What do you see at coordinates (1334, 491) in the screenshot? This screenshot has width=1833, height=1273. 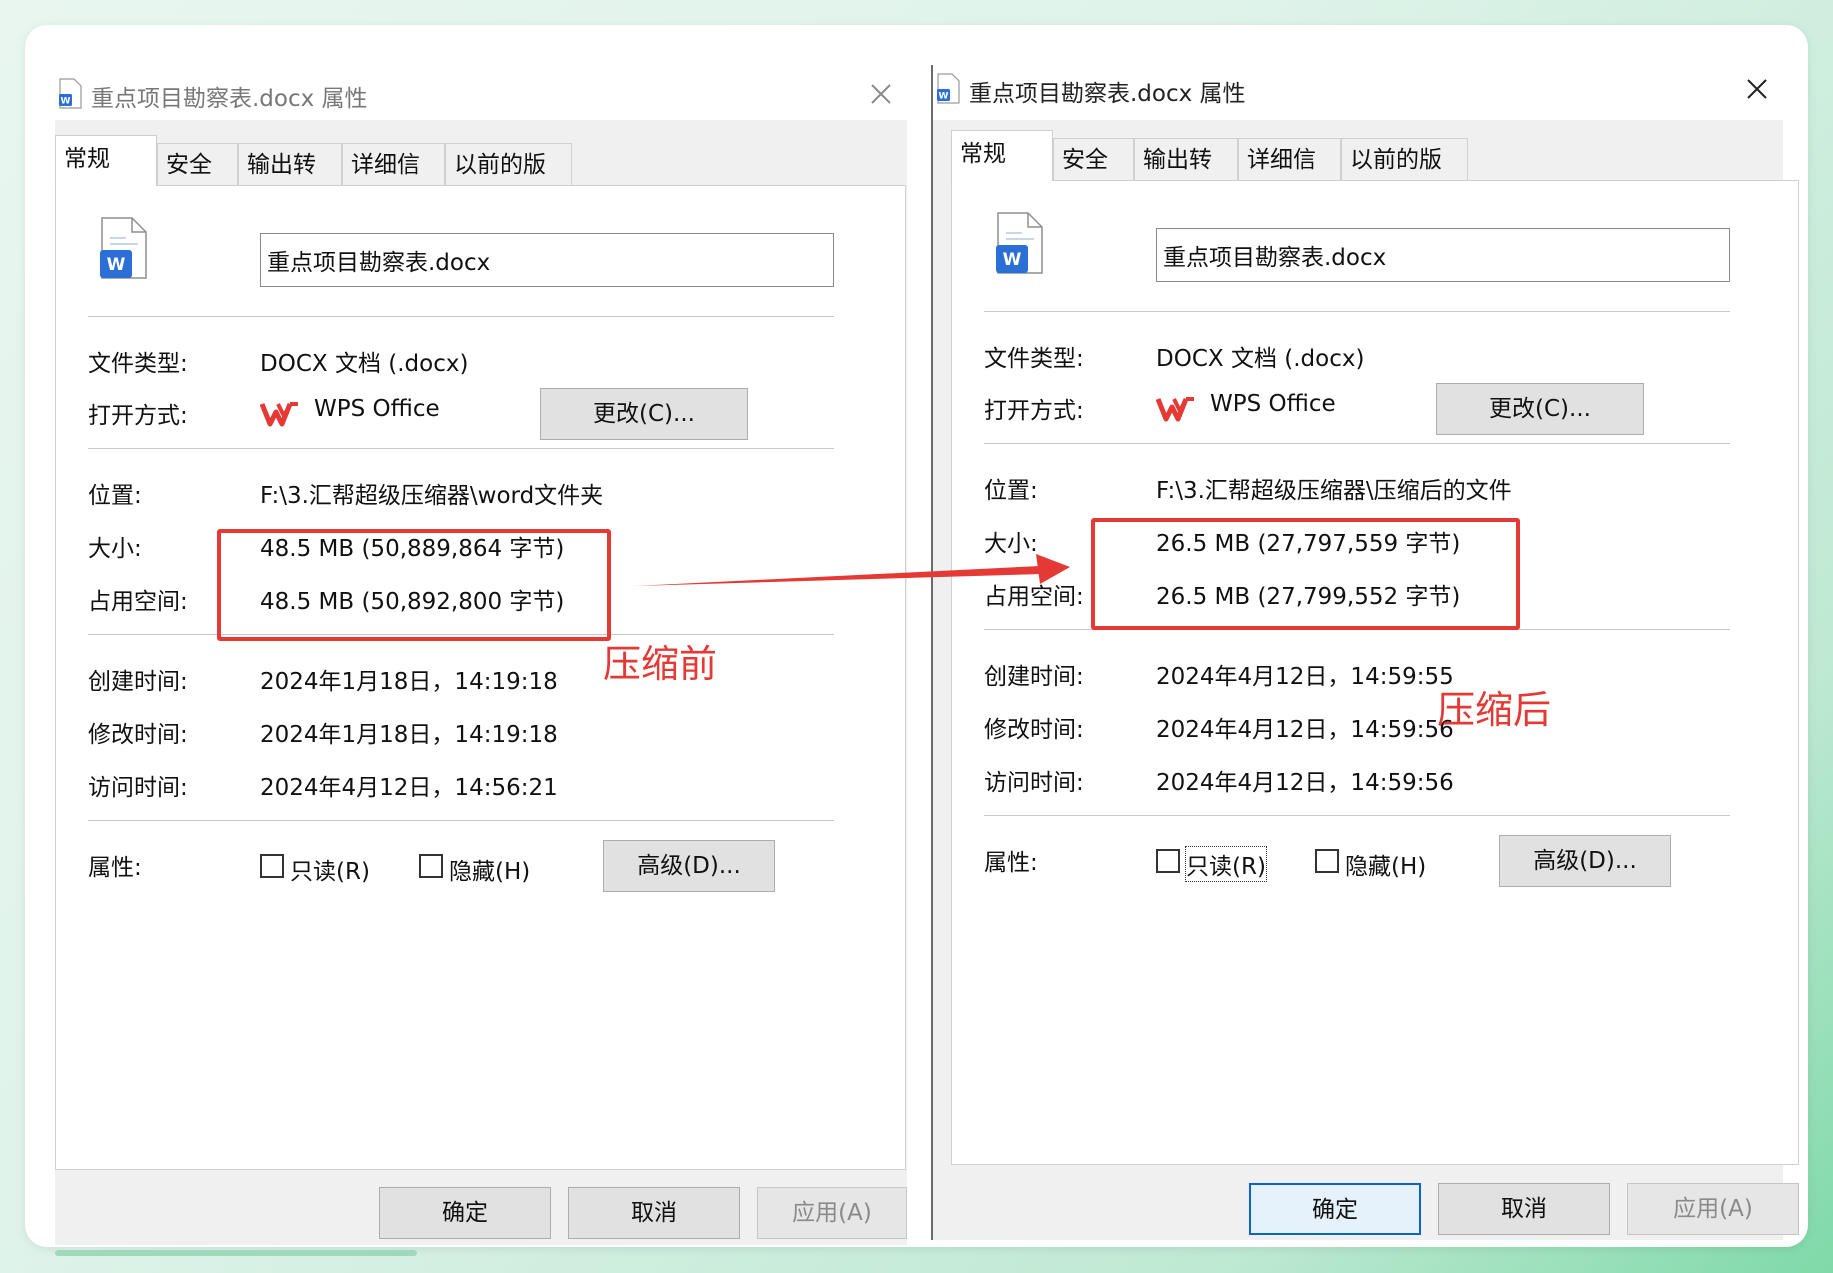 I see `location-value: F:\3.汇帮超级压缩器\压缩后的文件` at bounding box center [1334, 491].